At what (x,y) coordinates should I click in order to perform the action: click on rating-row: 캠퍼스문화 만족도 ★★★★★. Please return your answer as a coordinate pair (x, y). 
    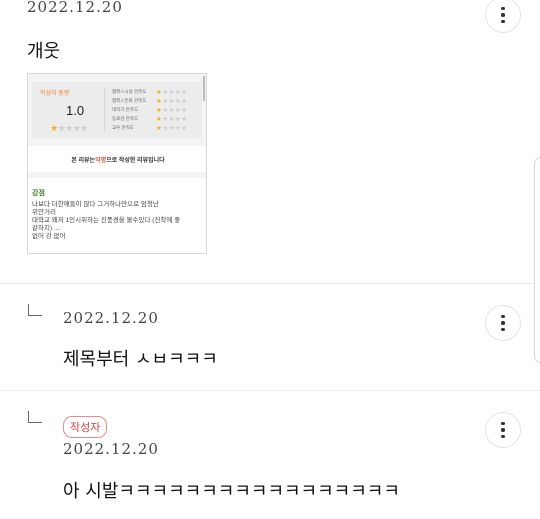
    Looking at the image, I should click on (150, 101).